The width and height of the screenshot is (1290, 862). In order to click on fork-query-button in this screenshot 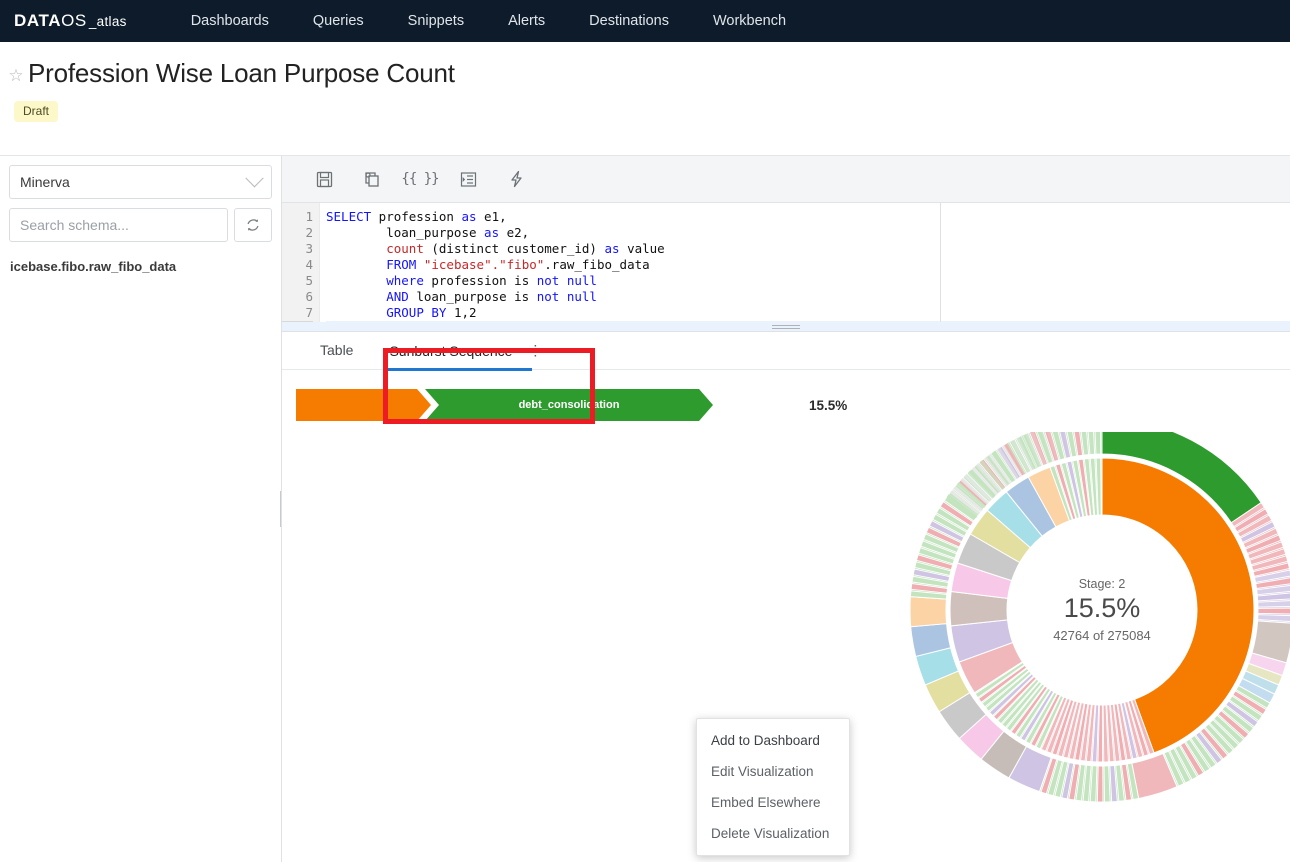, I will do `click(372, 179)`.